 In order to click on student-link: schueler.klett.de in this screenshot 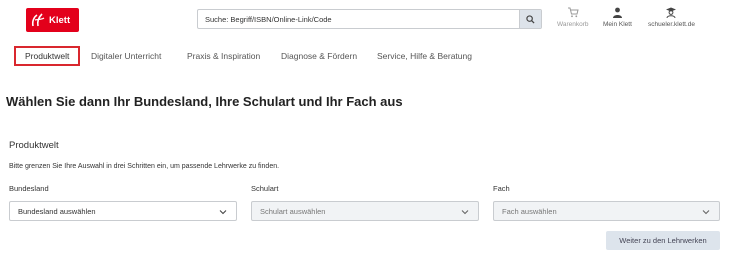, I will do `click(671, 17)`.